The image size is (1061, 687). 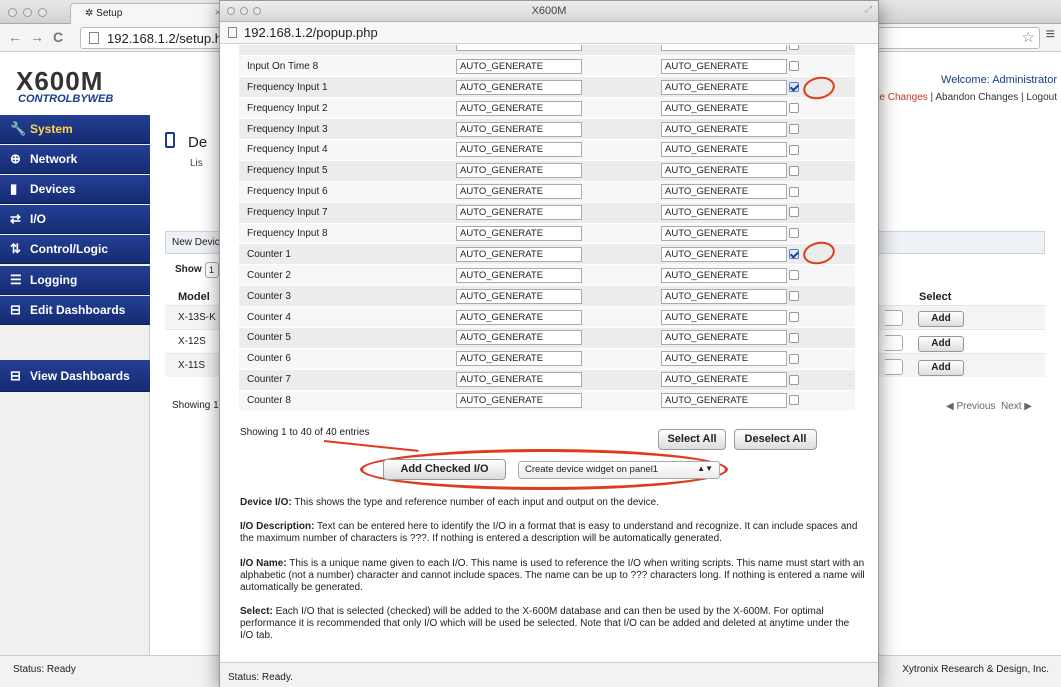 What do you see at coordinates (976, 97) in the screenshot?
I see `abandon-changes-link: Abandon Changes` at bounding box center [976, 97].